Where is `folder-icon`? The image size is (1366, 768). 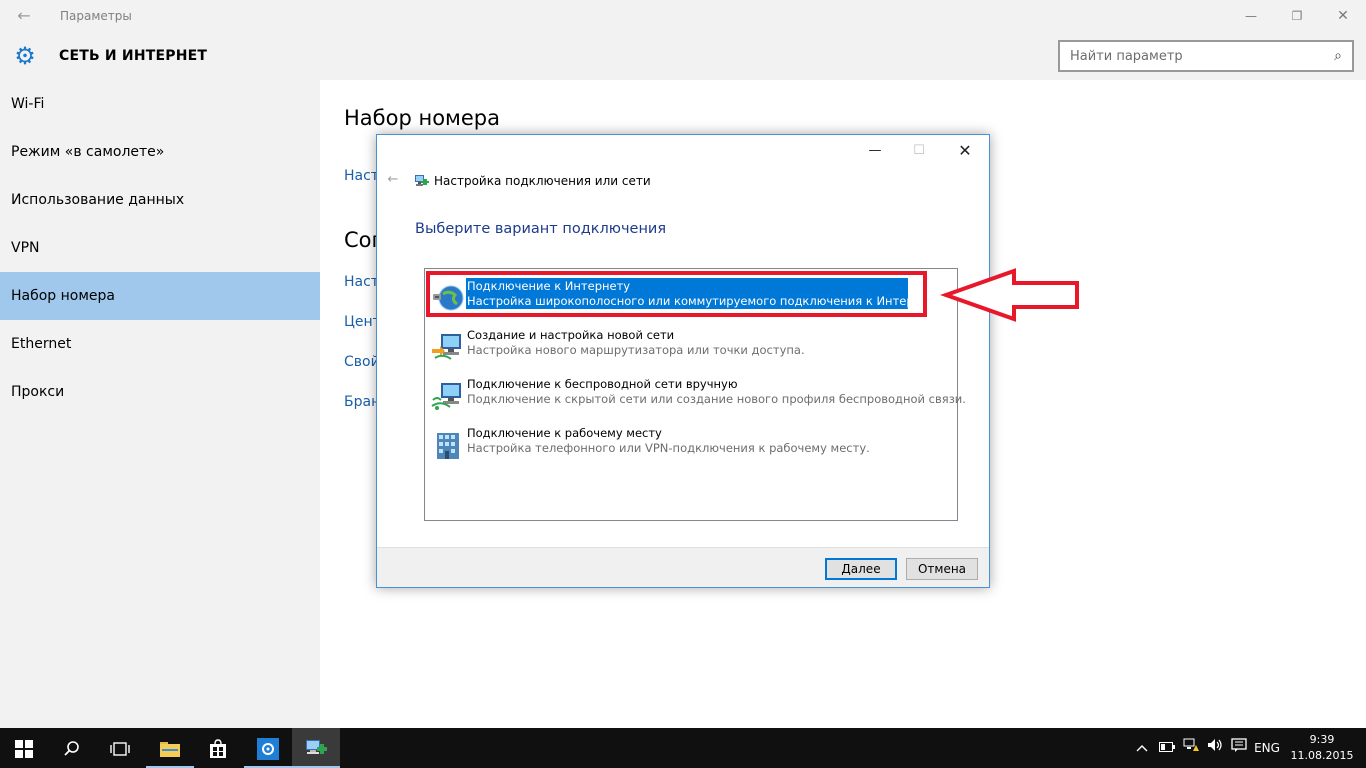
folder-icon is located at coordinates (170, 749).